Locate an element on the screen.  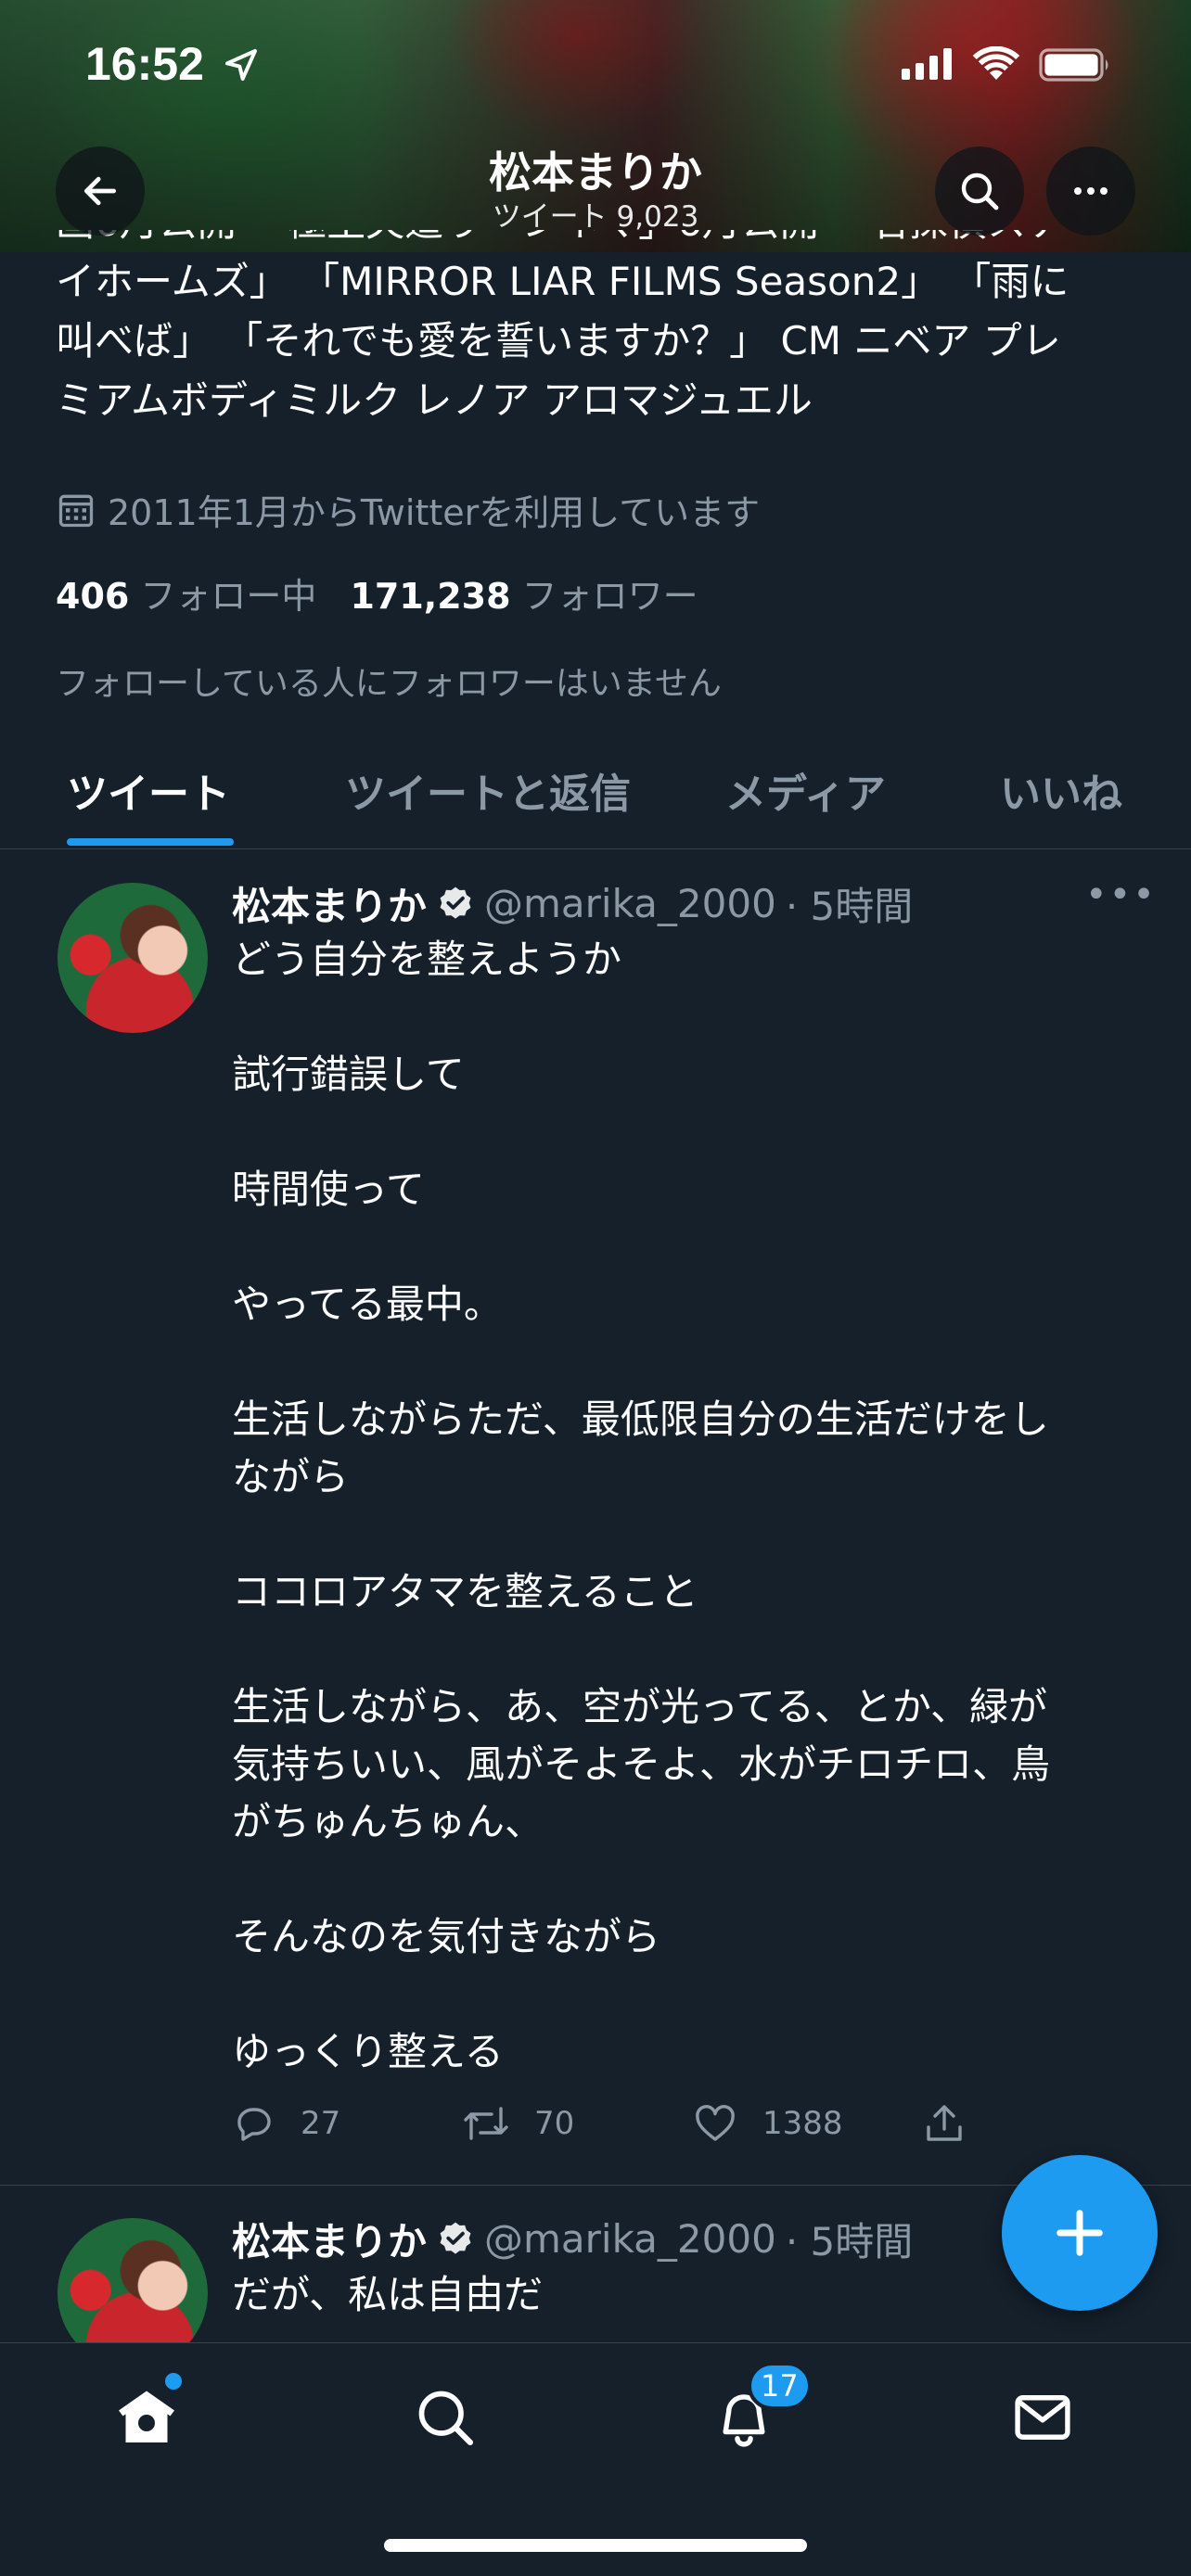
follow-stats: 406 フォロー中 171,238 フォロワー is located at coordinates (377, 592).